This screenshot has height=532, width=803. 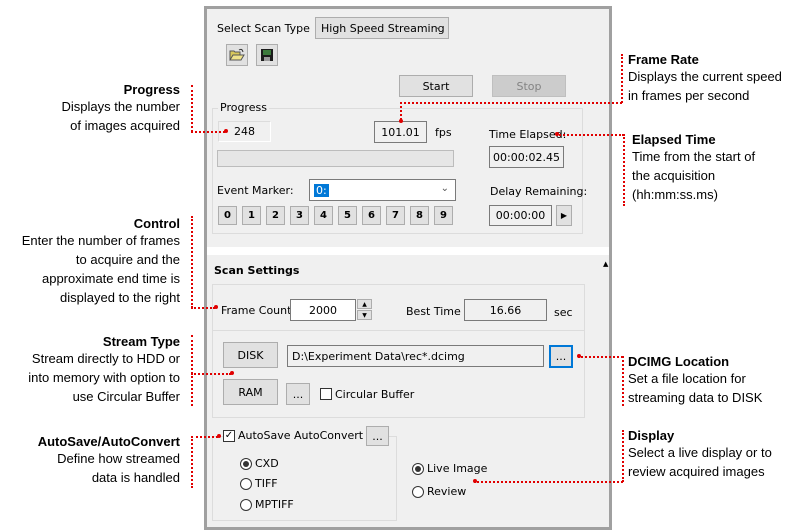 I want to click on progress-group-label: Progress, so click(x=243, y=107).